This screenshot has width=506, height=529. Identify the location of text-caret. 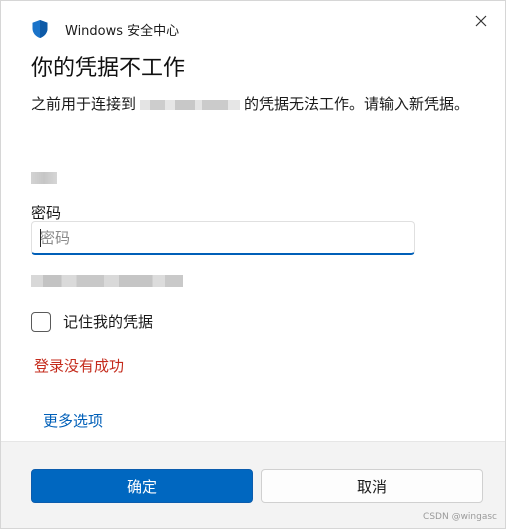
(40, 238).